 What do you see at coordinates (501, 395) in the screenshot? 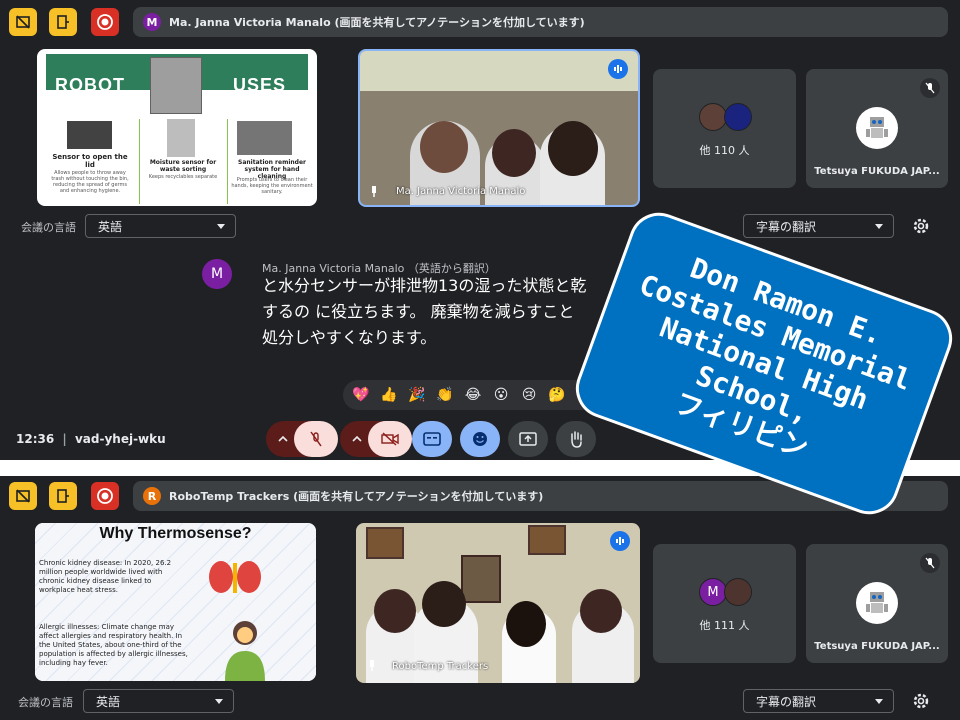
I see `reaction-surprised: 😮` at bounding box center [501, 395].